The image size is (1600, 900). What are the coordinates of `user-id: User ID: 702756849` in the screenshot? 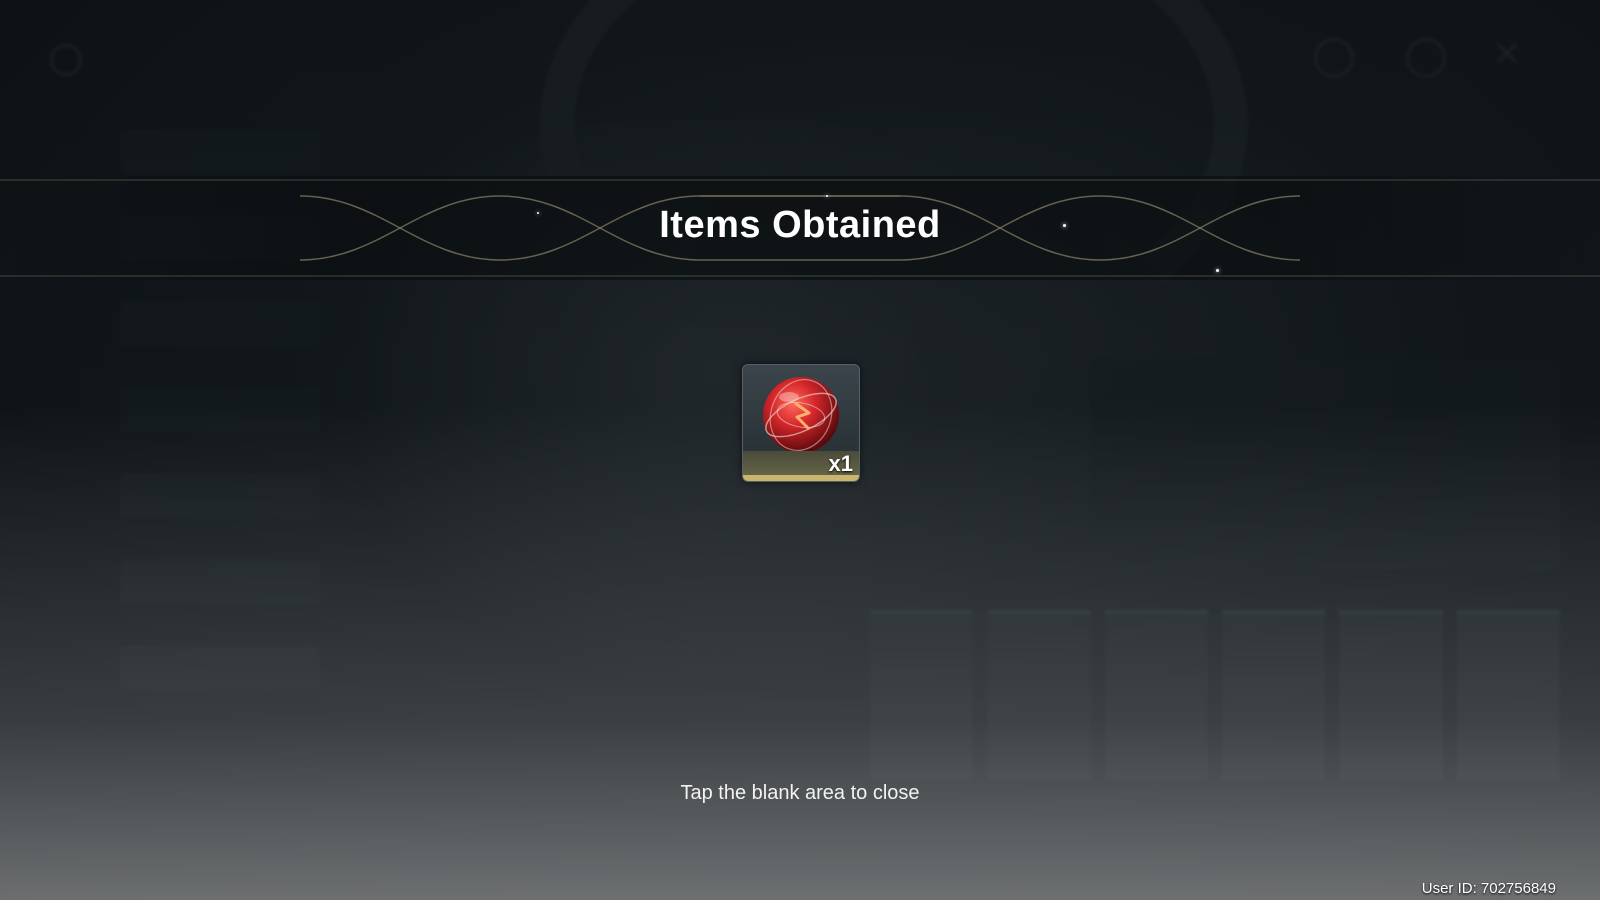 It's located at (1488, 888).